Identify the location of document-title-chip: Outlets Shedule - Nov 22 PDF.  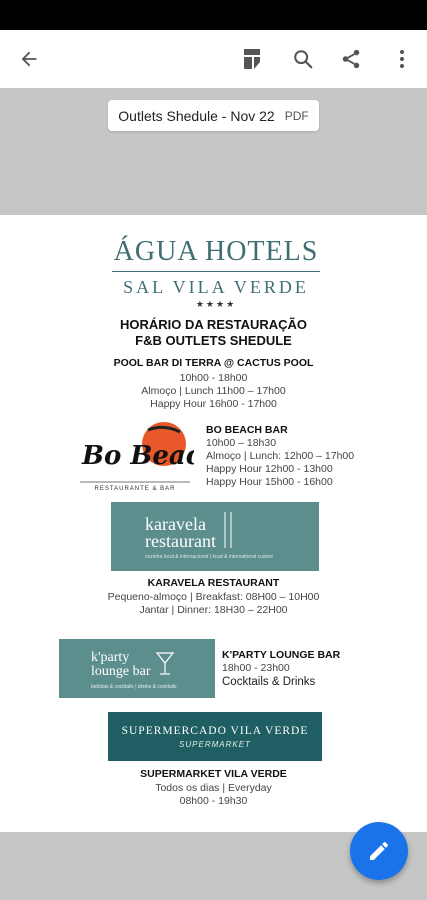
(213, 115).